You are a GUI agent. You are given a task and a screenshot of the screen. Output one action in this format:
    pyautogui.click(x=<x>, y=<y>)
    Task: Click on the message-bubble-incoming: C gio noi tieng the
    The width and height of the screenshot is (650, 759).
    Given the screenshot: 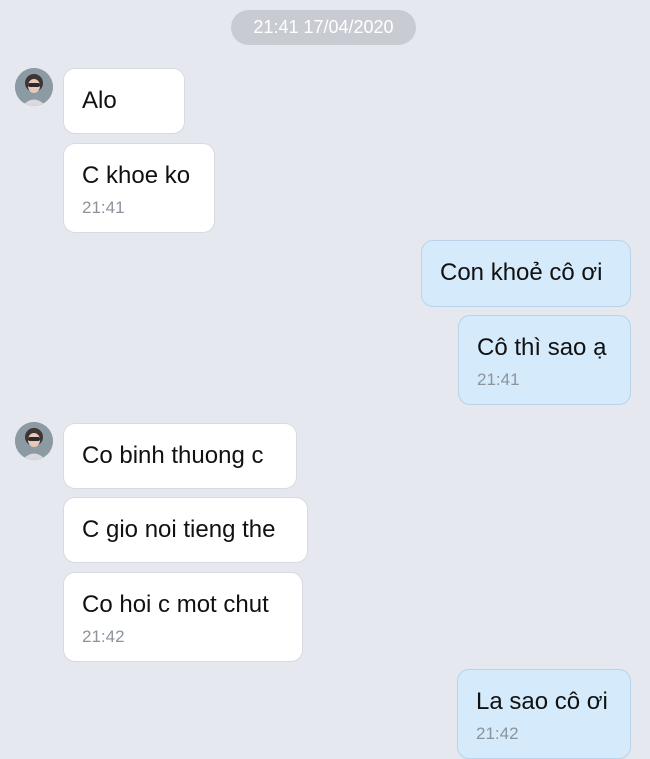 What is the action you would take?
    pyautogui.click(x=185, y=530)
    